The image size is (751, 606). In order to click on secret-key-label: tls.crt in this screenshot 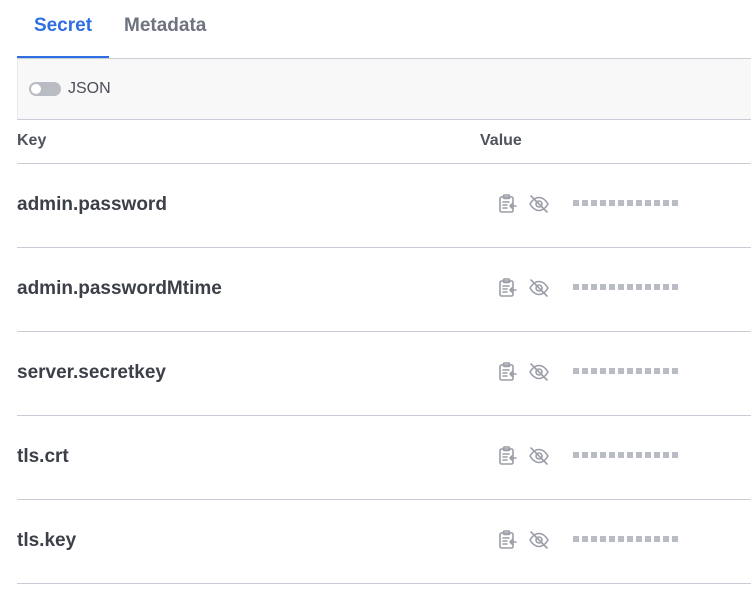, I will do `click(43, 456)`.